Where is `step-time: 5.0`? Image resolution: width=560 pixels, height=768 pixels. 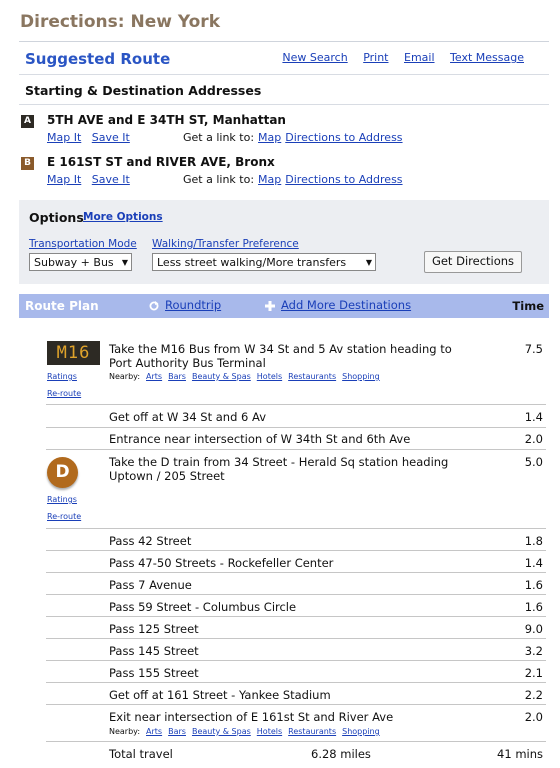 step-time: 5.0 is located at coordinates (533, 462).